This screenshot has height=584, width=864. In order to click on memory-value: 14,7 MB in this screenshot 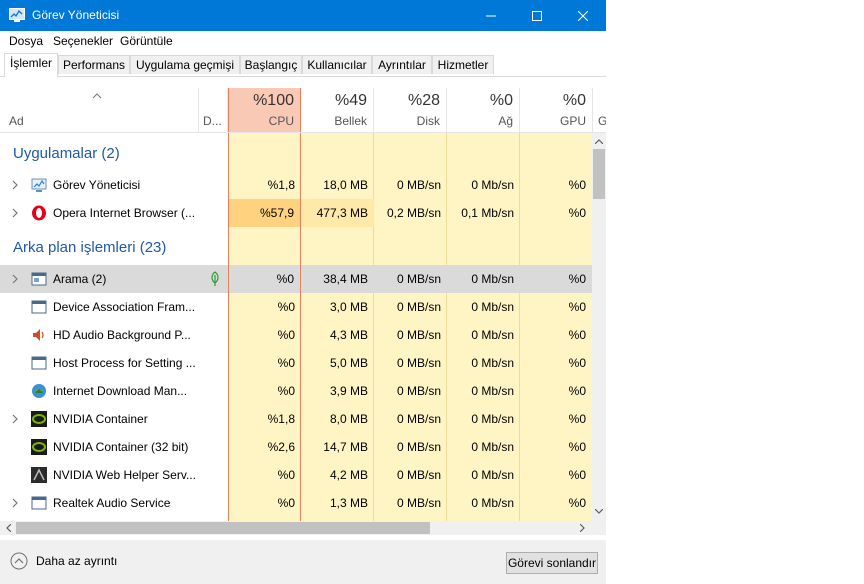, I will do `click(345, 447)`.